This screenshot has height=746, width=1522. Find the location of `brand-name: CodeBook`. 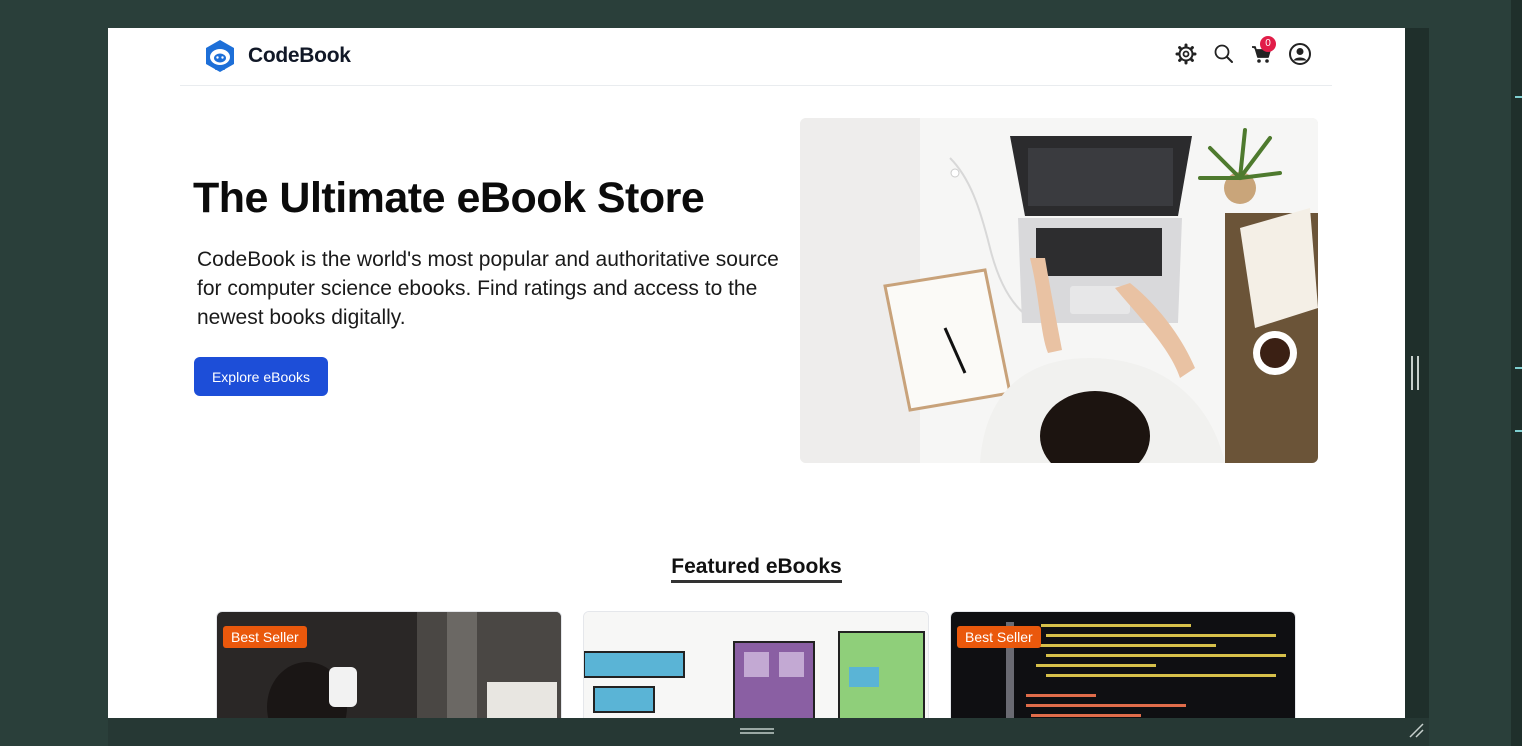

brand-name: CodeBook is located at coordinates (299, 55).